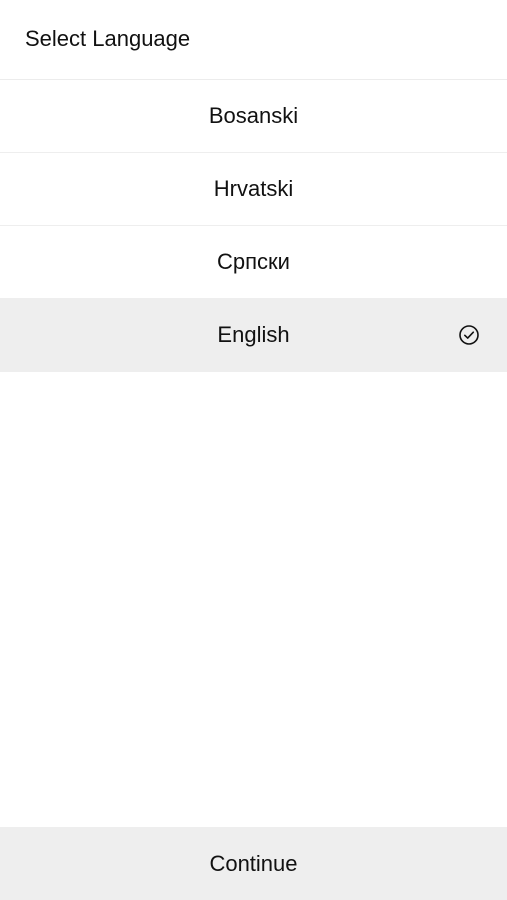 The height and width of the screenshot is (900, 507). I want to click on language-label: Српски, so click(253, 261).